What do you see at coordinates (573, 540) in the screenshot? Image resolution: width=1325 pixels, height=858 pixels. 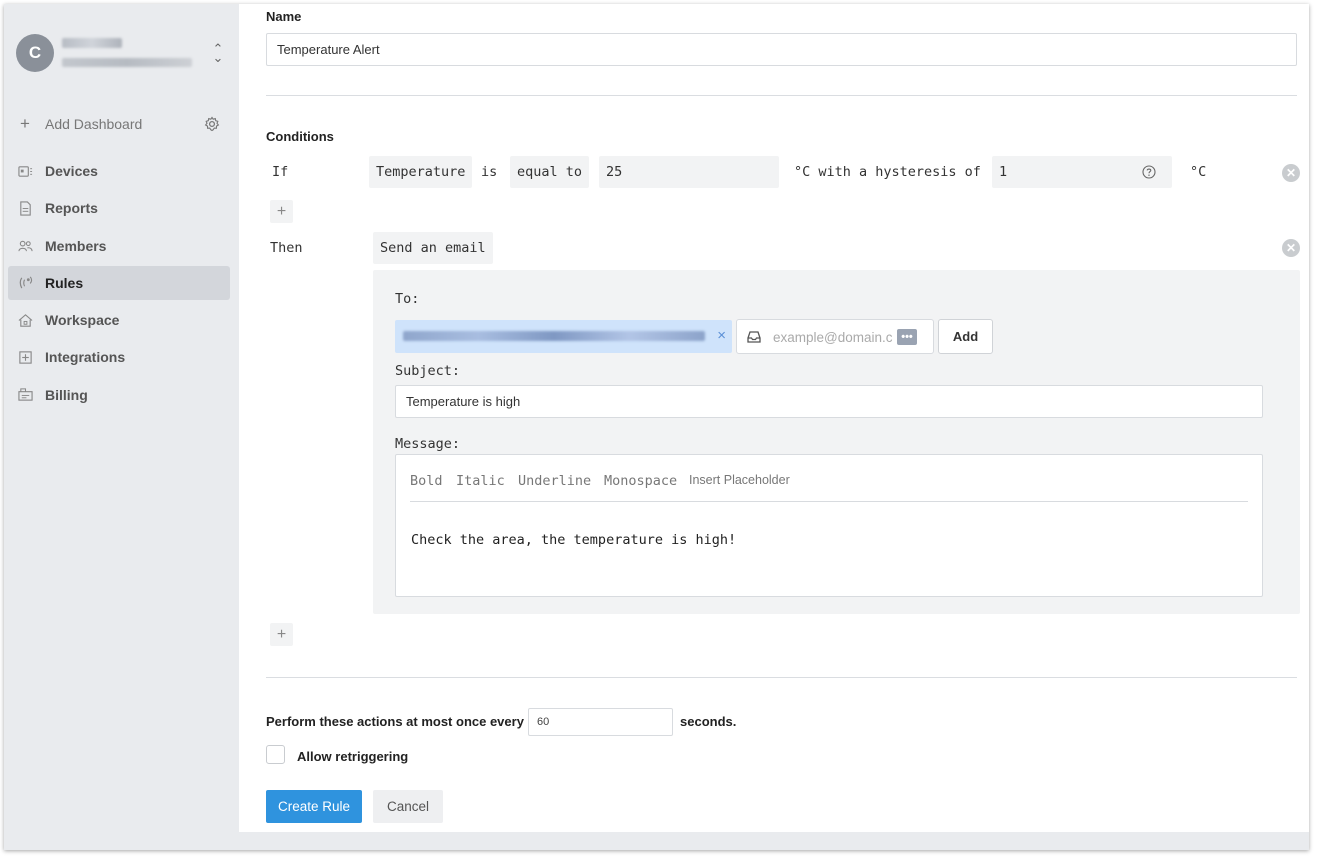 I see `message-body: Check the area, the temperature is high!` at bounding box center [573, 540].